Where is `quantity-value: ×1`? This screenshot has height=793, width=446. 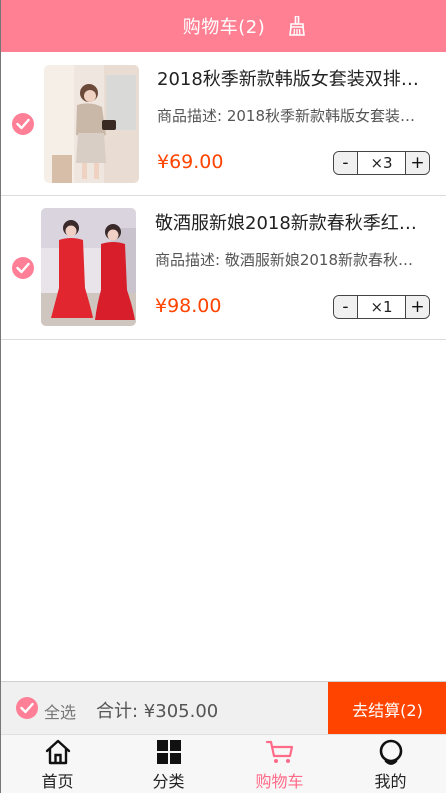
quantity-value: ×1 is located at coordinates (381, 307).